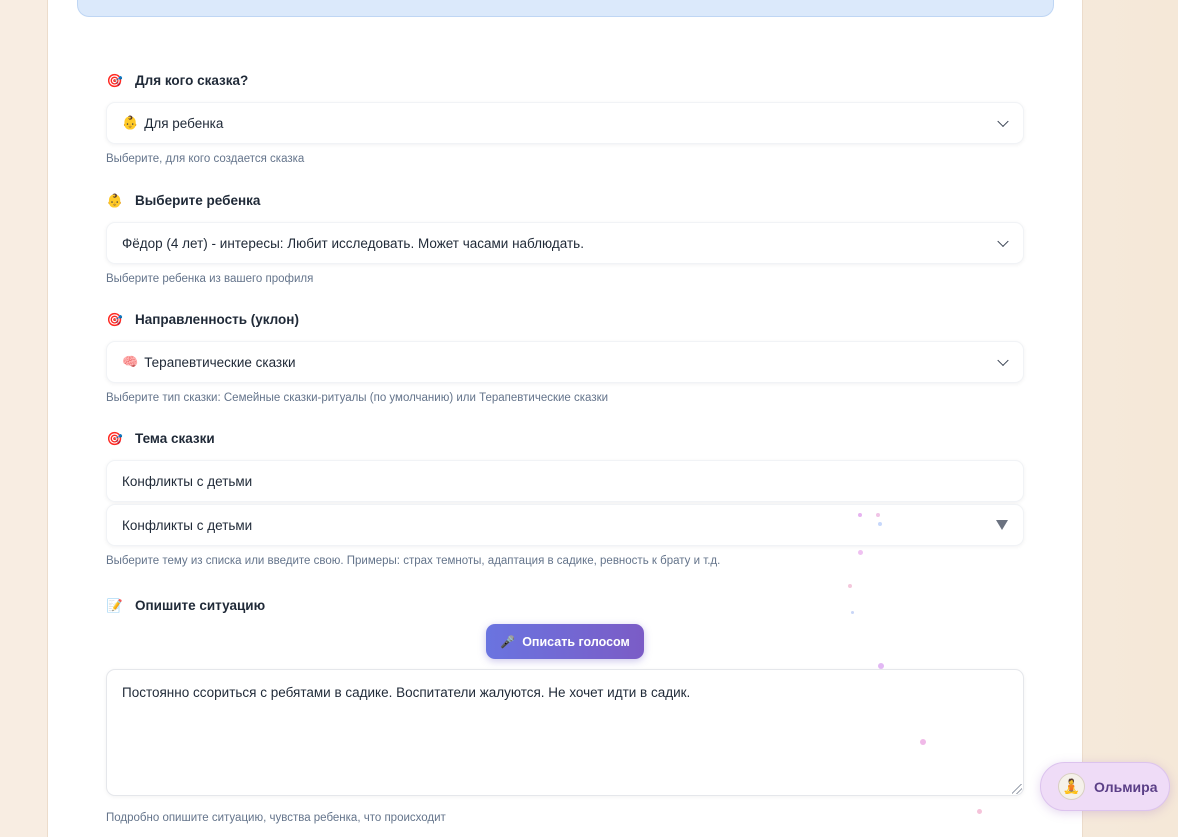 This screenshot has width=1178, height=837. What do you see at coordinates (565, 319) in the screenshot?
I see `direction-label-row: 🎯 Направленность (уклон)` at bounding box center [565, 319].